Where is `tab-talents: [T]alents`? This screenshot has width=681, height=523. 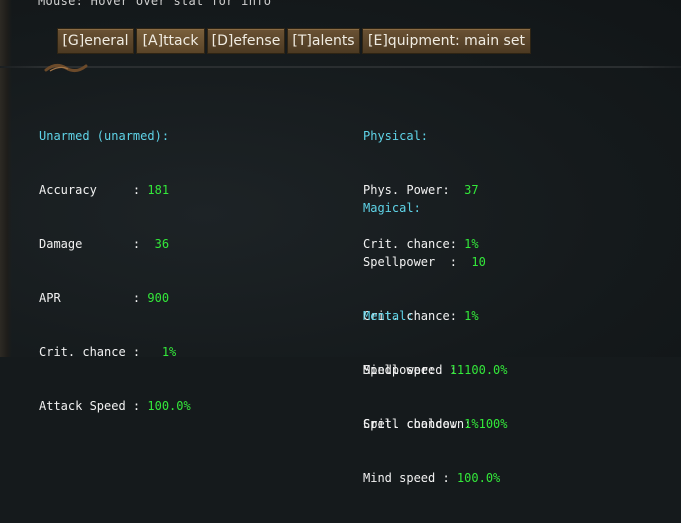
tab-talents: [T]alents is located at coordinates (323, 41).